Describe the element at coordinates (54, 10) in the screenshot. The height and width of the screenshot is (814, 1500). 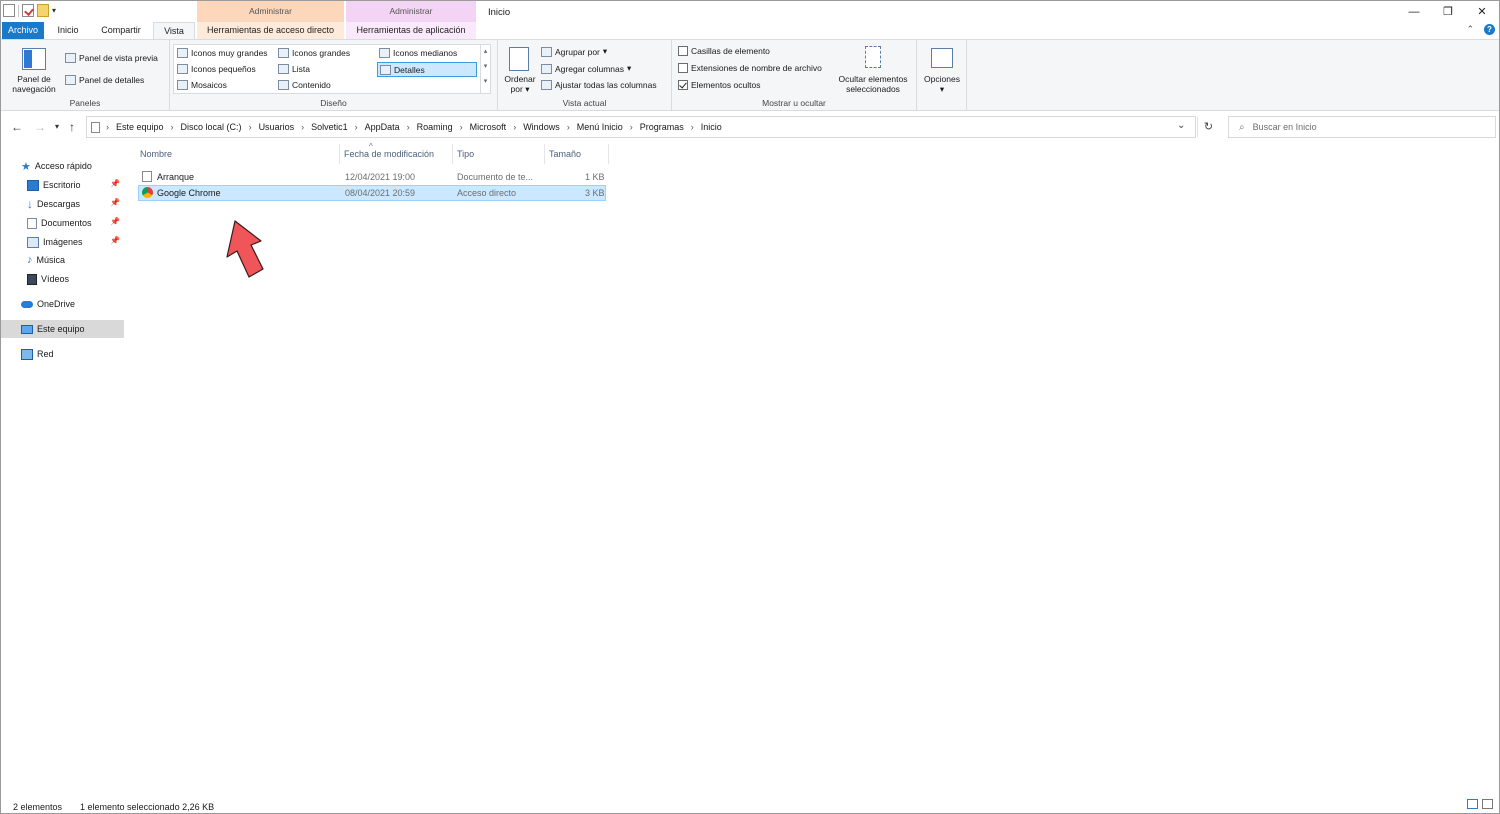
I see `customize-toolbar-dropdown: ▾` at that location.